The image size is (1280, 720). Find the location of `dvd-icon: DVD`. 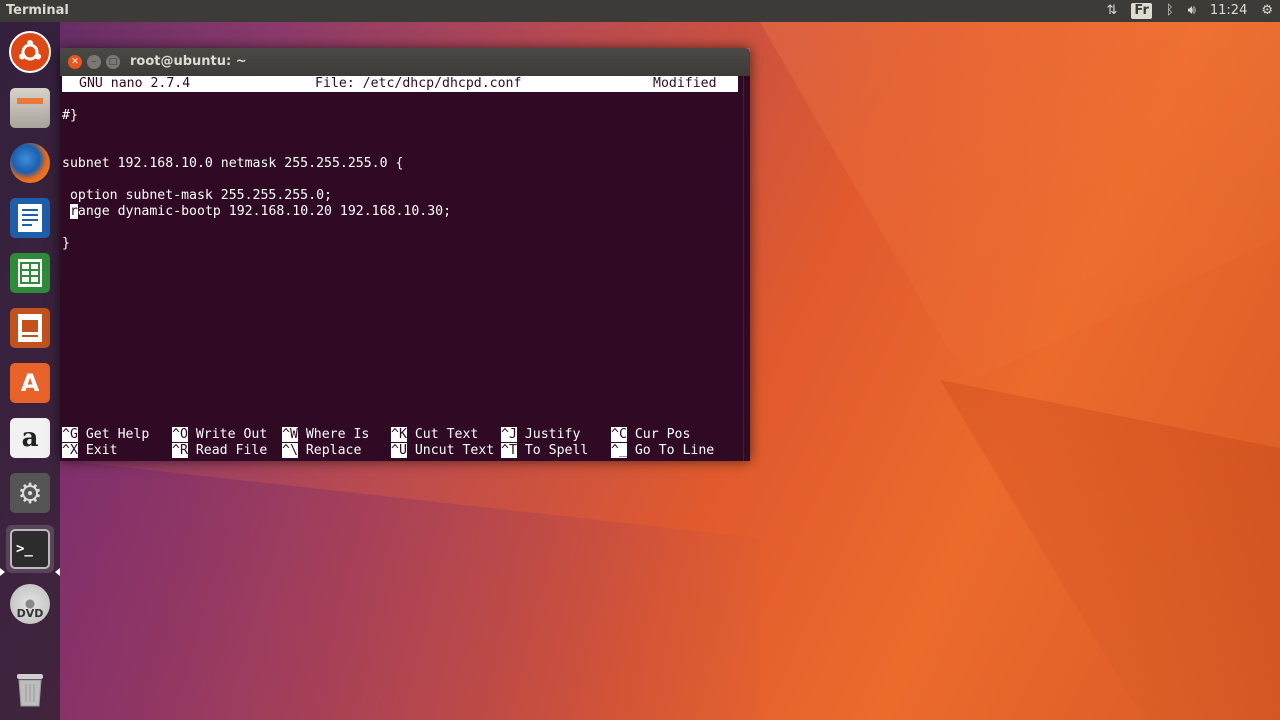

dvd-icon: DVD is located at coordinates (30, 604).